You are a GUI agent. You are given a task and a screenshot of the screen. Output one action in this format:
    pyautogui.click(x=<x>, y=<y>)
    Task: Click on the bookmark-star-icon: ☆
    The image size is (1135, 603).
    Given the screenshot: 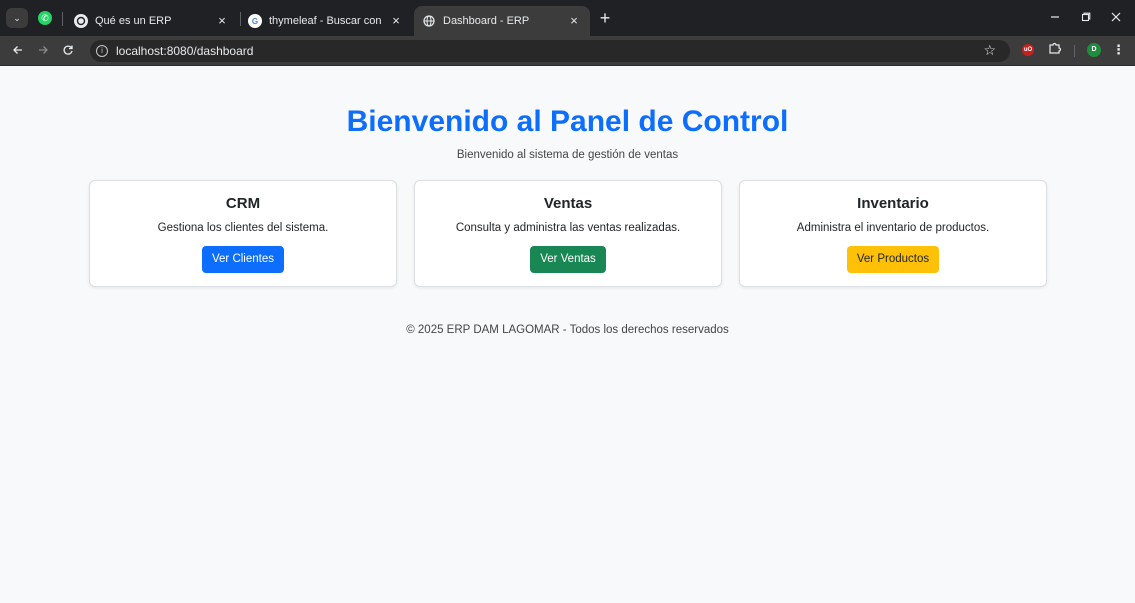 What is the action you would take?
    pyautogui.click(x=989, y=50)
    